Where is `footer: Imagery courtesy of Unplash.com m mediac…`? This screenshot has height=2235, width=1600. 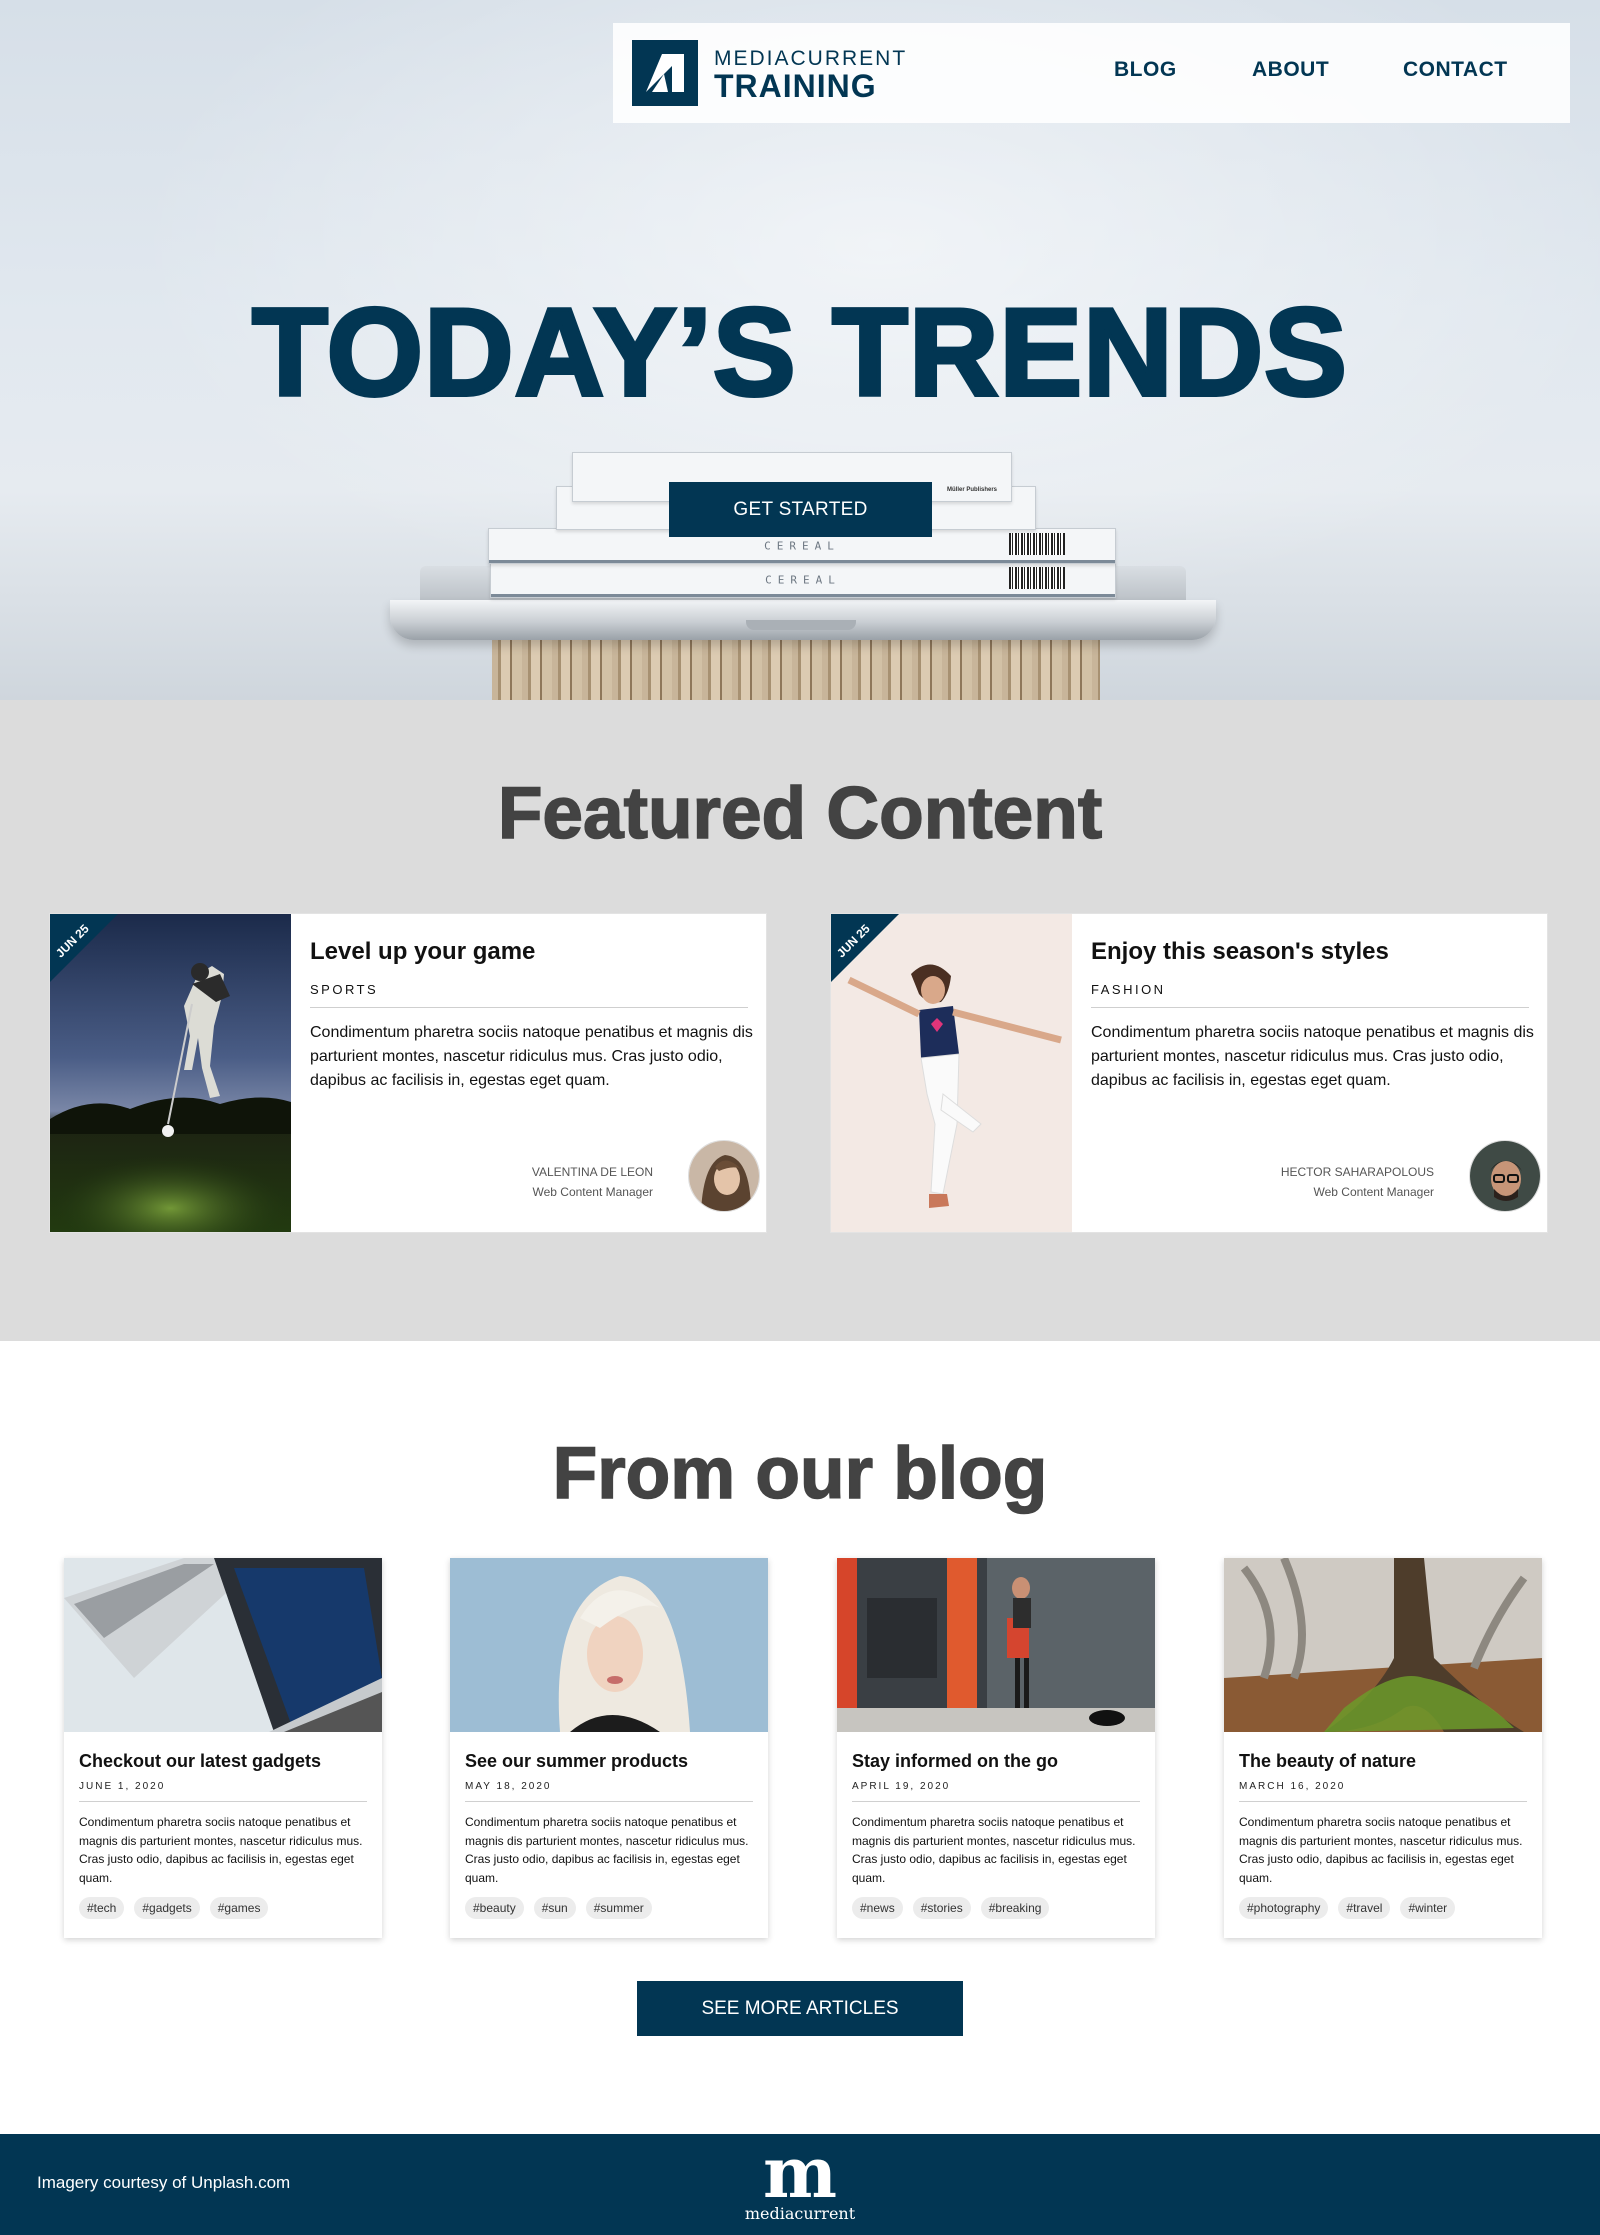 footer: Imagery courtesy of Unplash.com m mediac… is located at coordinates (800, 2184).